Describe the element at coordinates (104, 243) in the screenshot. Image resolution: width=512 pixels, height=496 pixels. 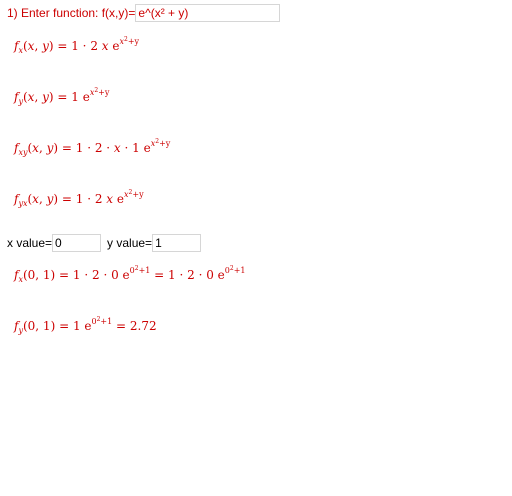
I see `point-input-row: x value= y value=` at that location.